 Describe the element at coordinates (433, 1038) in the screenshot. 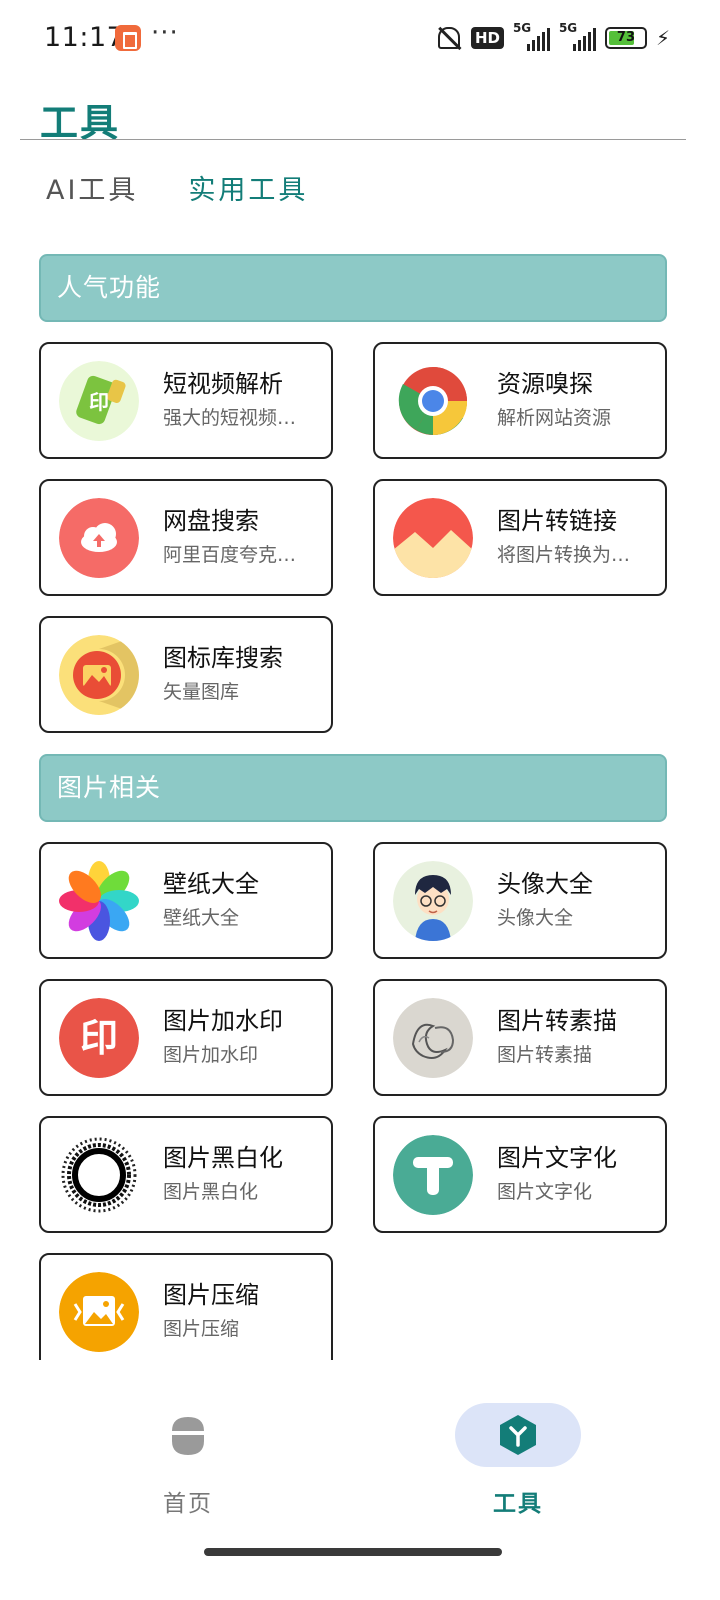

I see `sketch-icon` at that location.